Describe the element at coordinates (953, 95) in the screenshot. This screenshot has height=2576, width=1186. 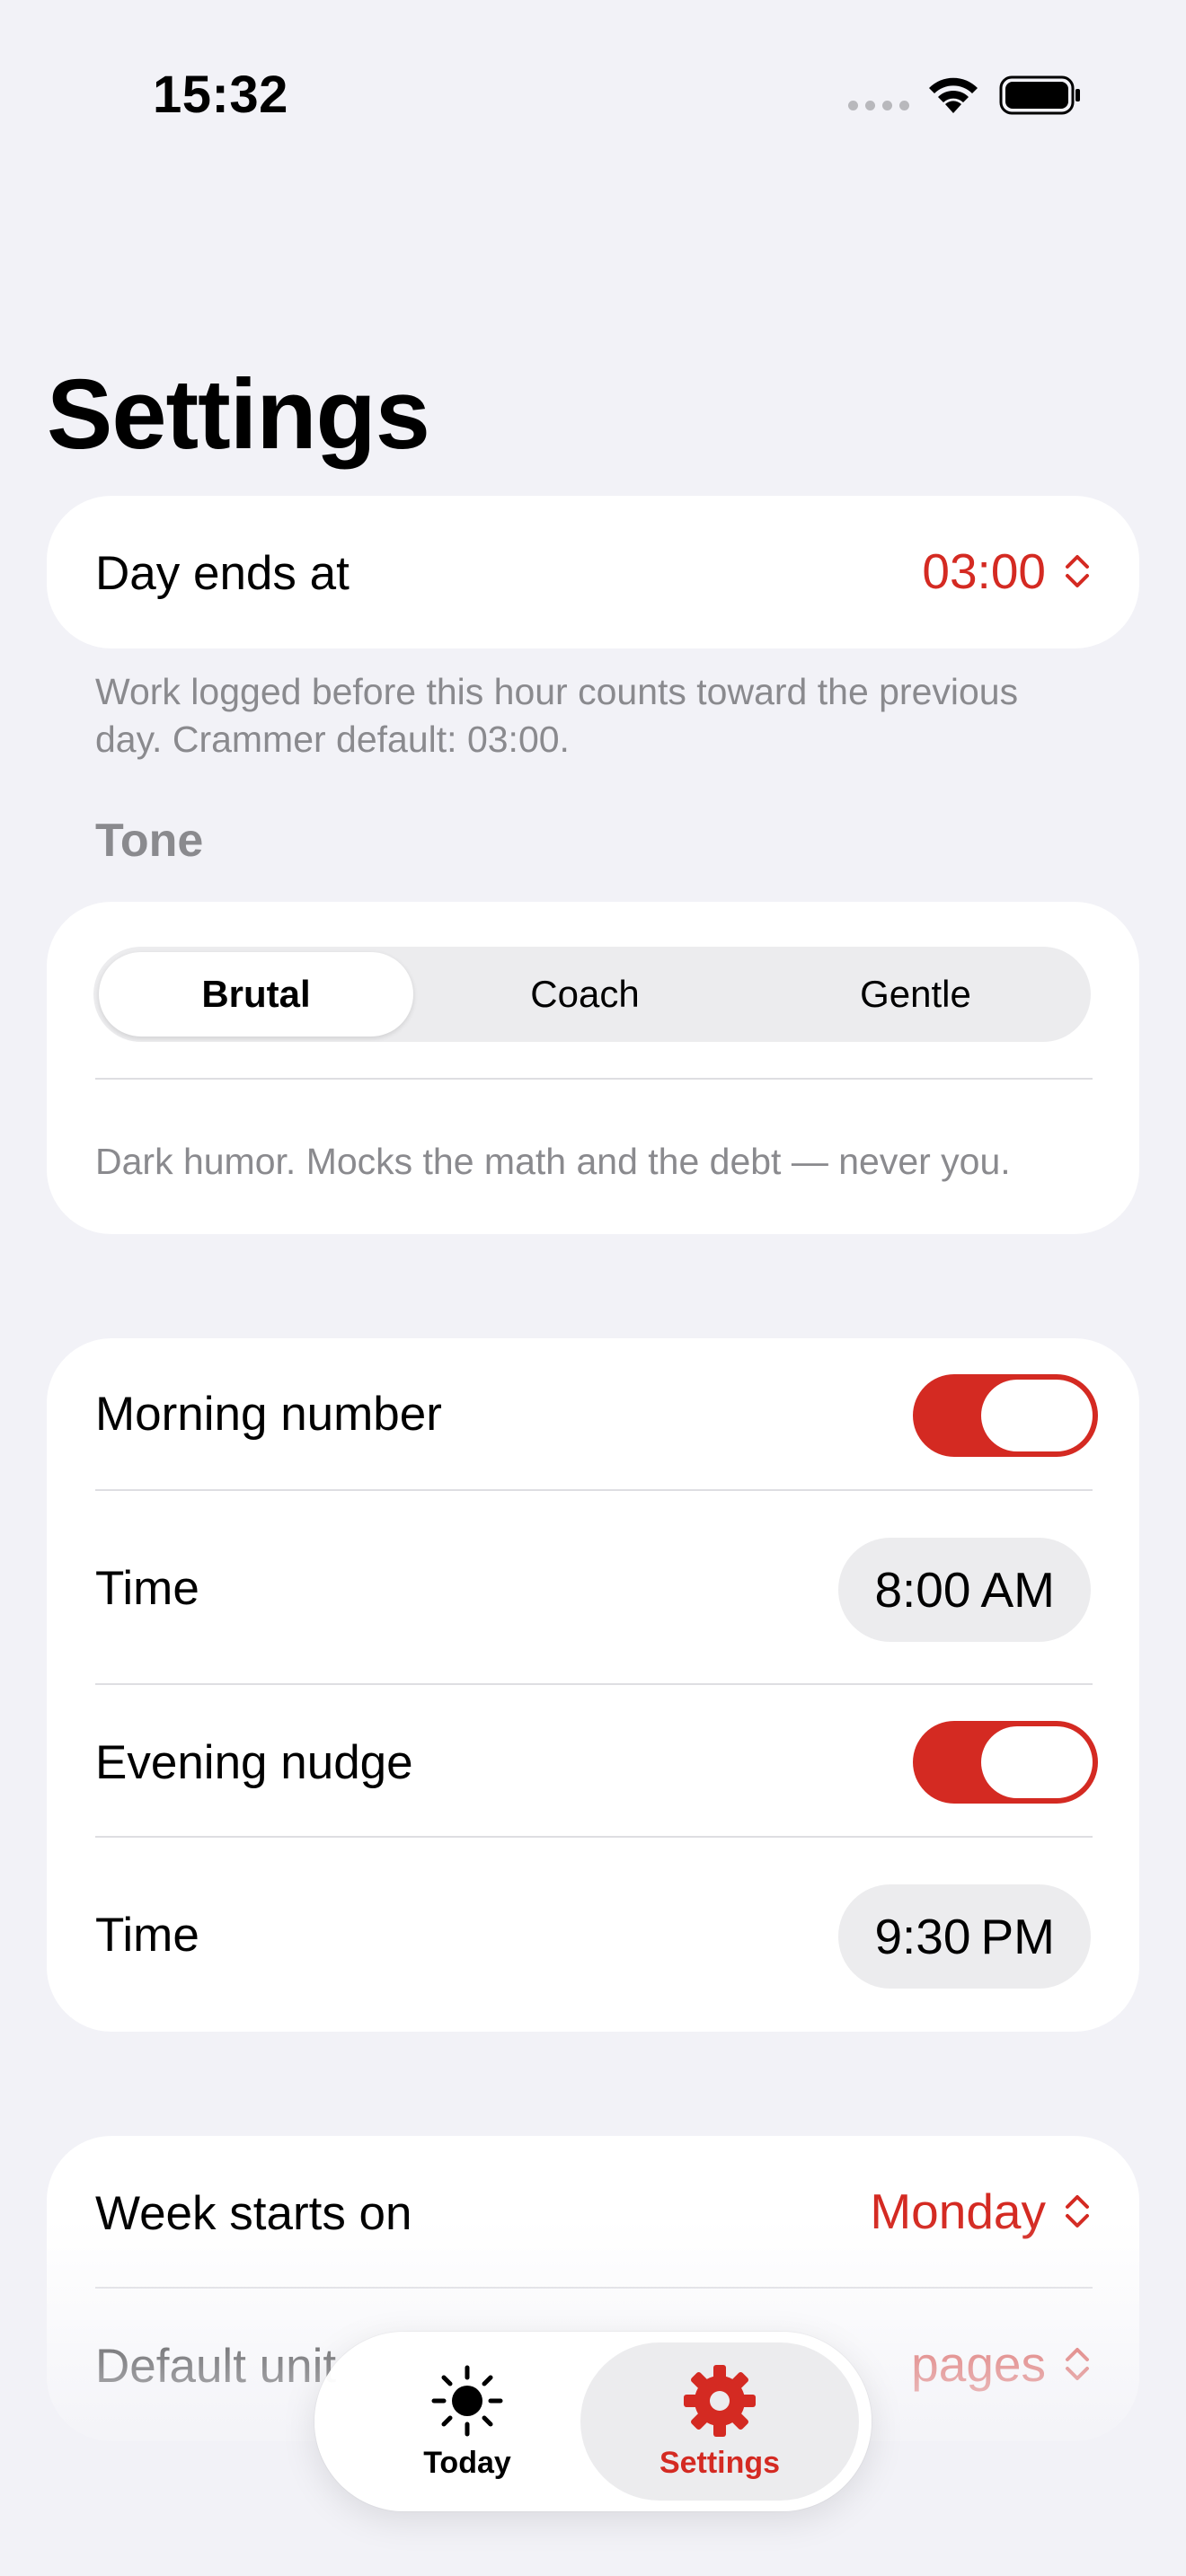
I see `wifi-icon` at that location.